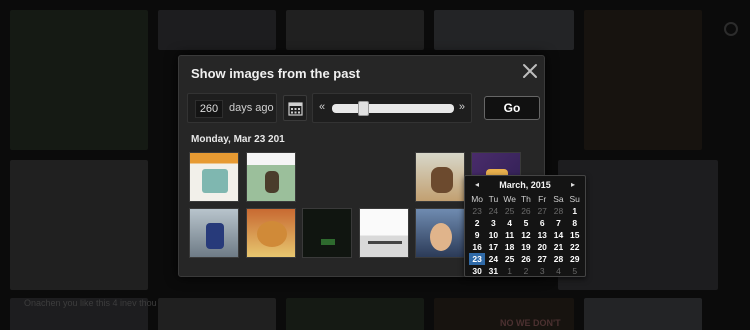 The image size is (750, 330). I want to click on calendar-weekday: Th, so click(525, 199).